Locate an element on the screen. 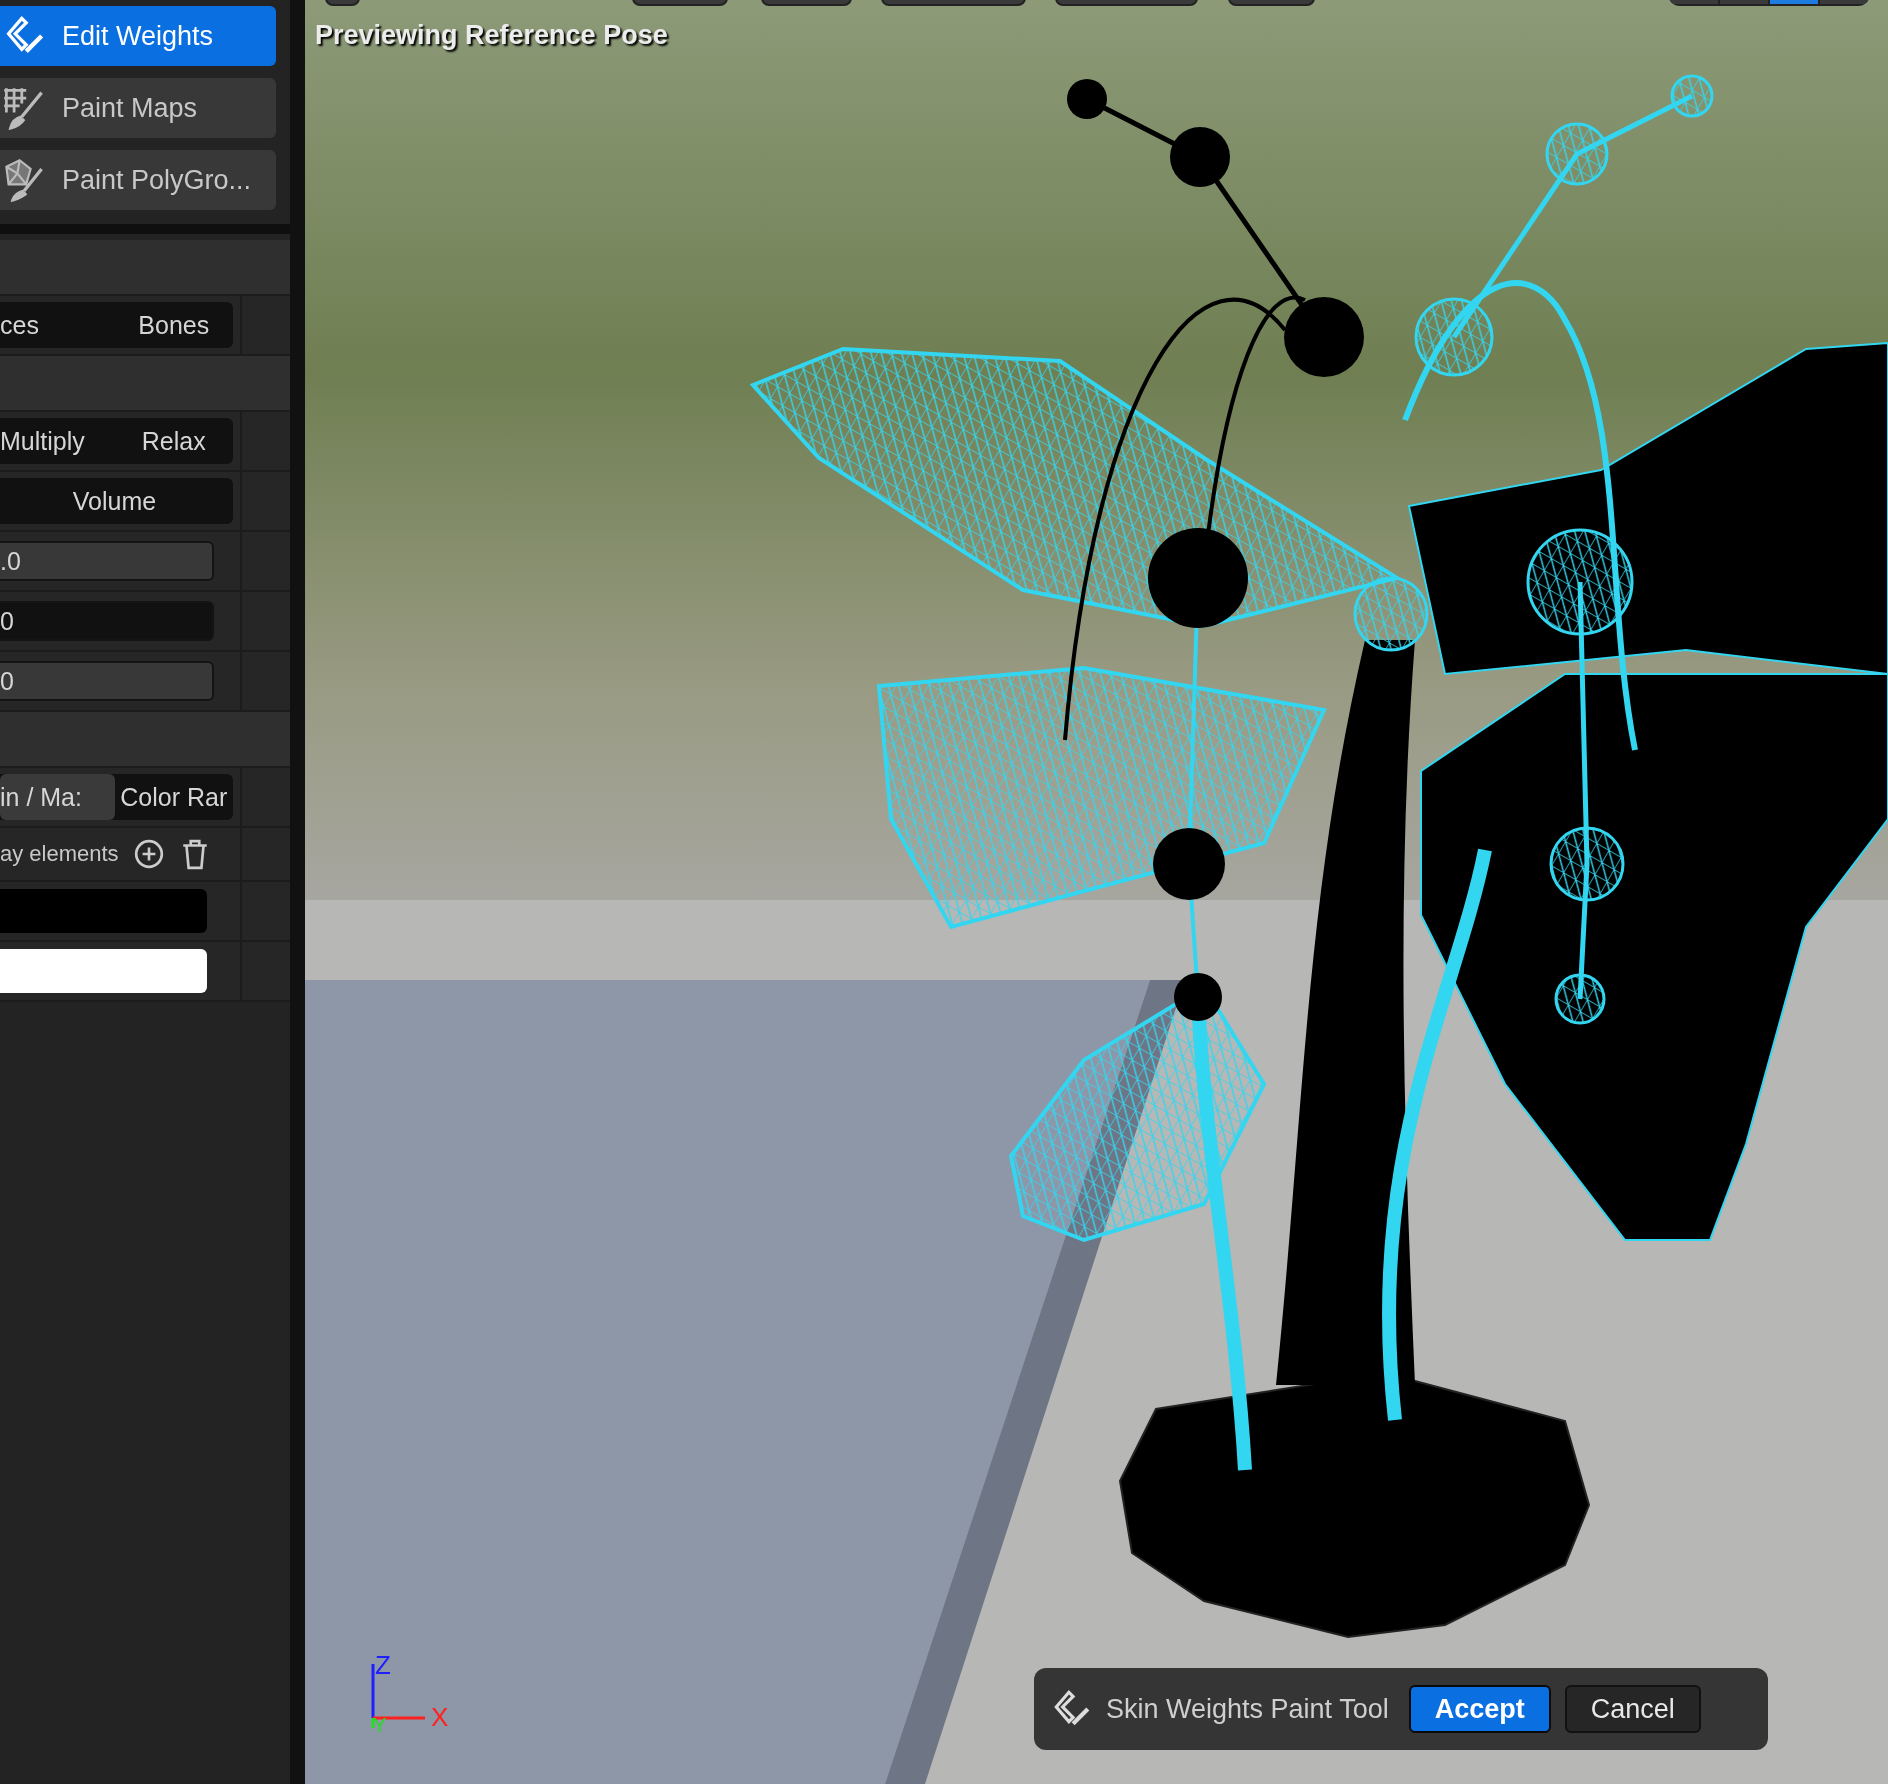 Image resolution: width=1888 pixels, height=1784 pixels. mode-button: Edit Weights is located at coordinates (138, 36).